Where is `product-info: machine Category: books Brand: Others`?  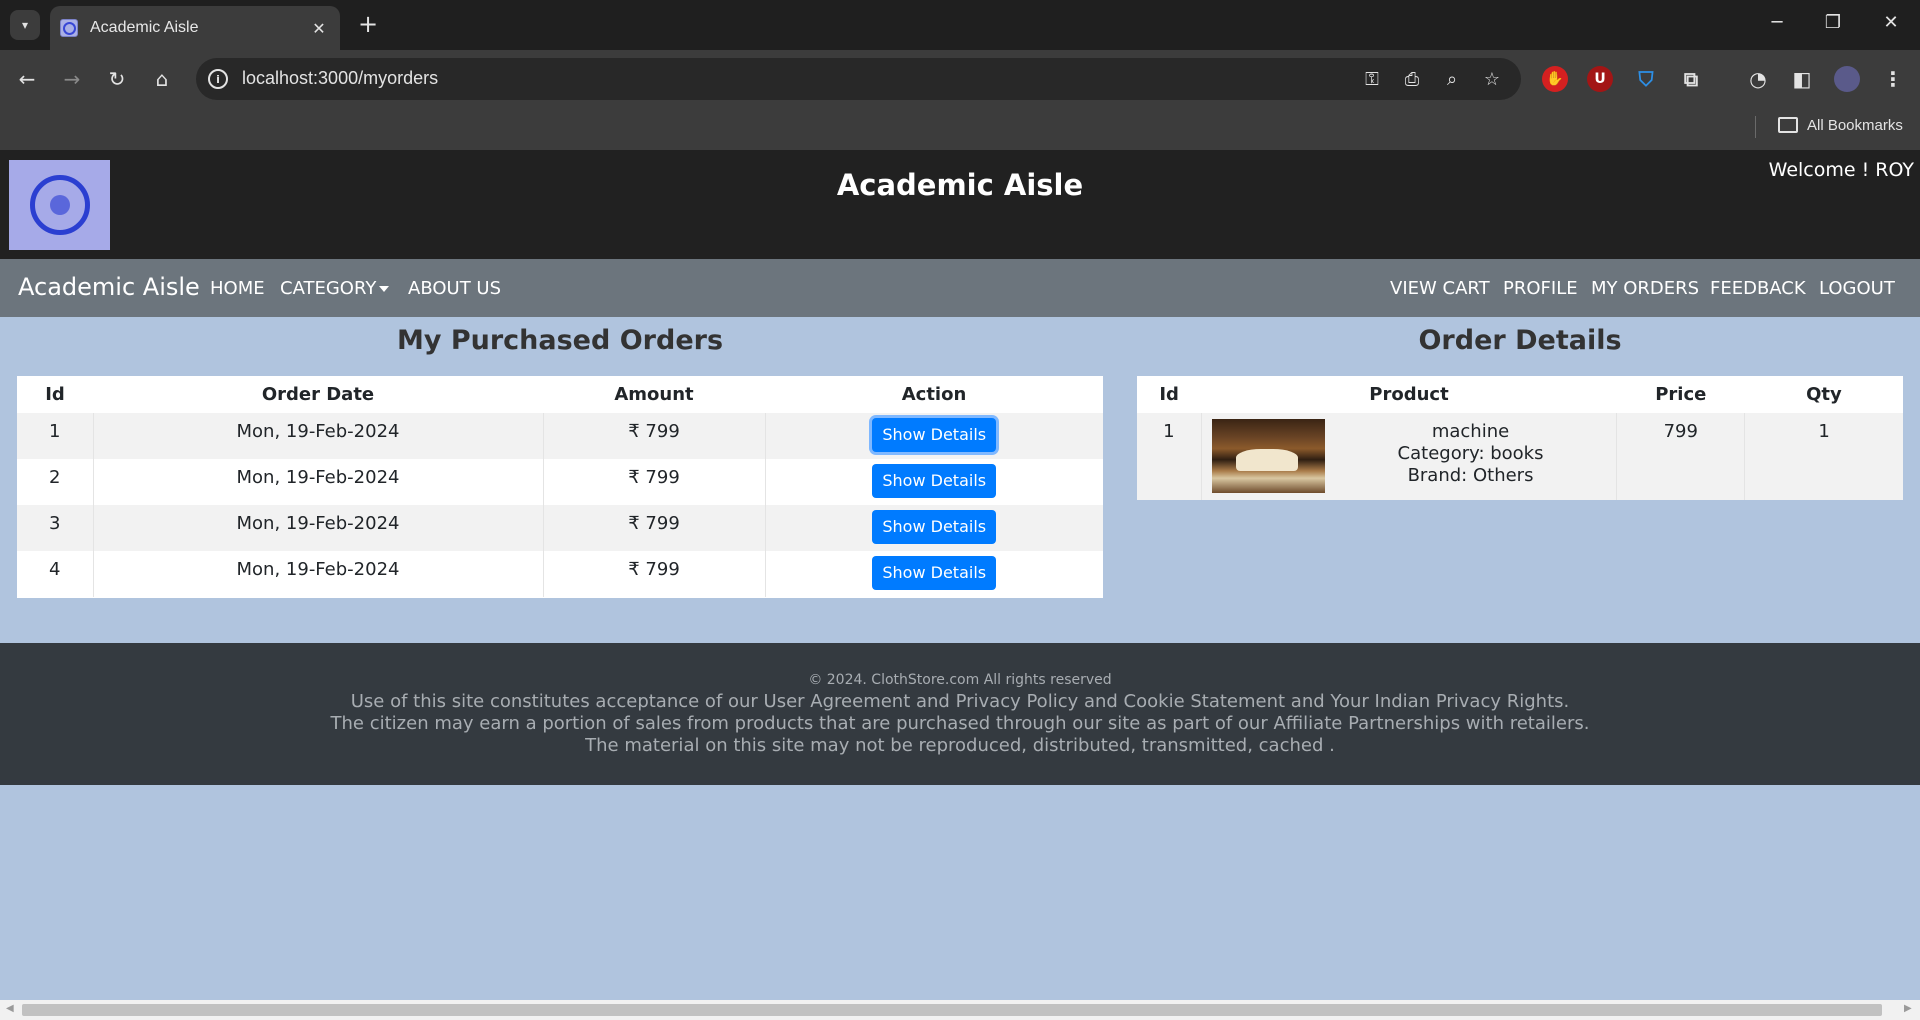
product-info: machine Category: books Brand: Others is located at coordinates (1471, 456).